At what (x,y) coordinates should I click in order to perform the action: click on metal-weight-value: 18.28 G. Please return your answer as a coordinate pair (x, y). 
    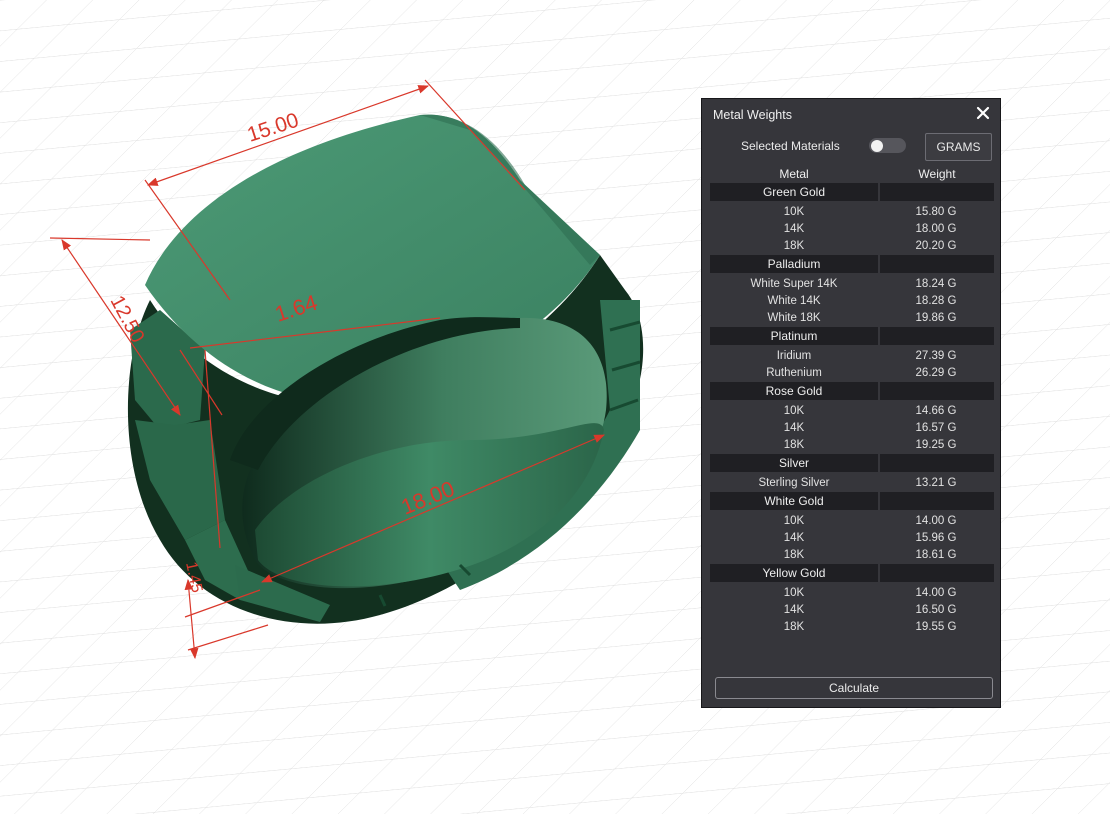
    Looking at the image, I should click on (936, 300).